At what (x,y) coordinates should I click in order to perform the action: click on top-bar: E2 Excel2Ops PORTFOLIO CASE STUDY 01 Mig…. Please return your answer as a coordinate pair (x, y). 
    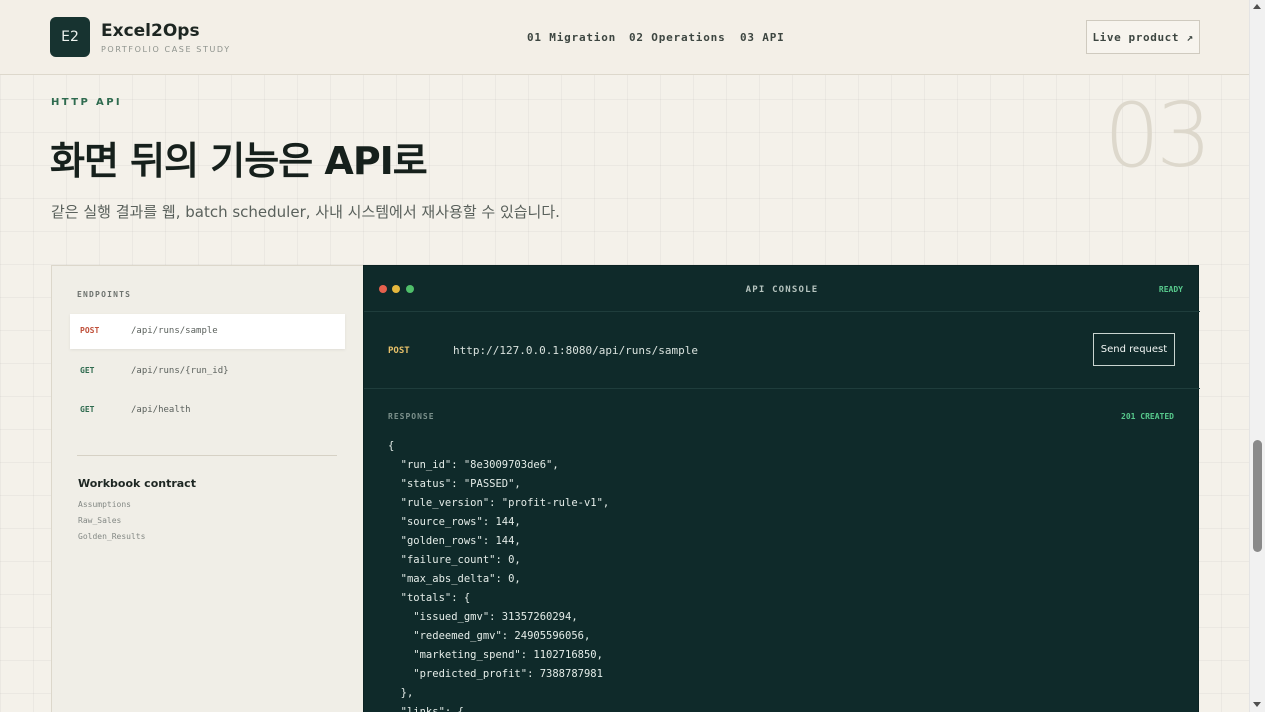
    Looking at the image, I should click on (624, 37).